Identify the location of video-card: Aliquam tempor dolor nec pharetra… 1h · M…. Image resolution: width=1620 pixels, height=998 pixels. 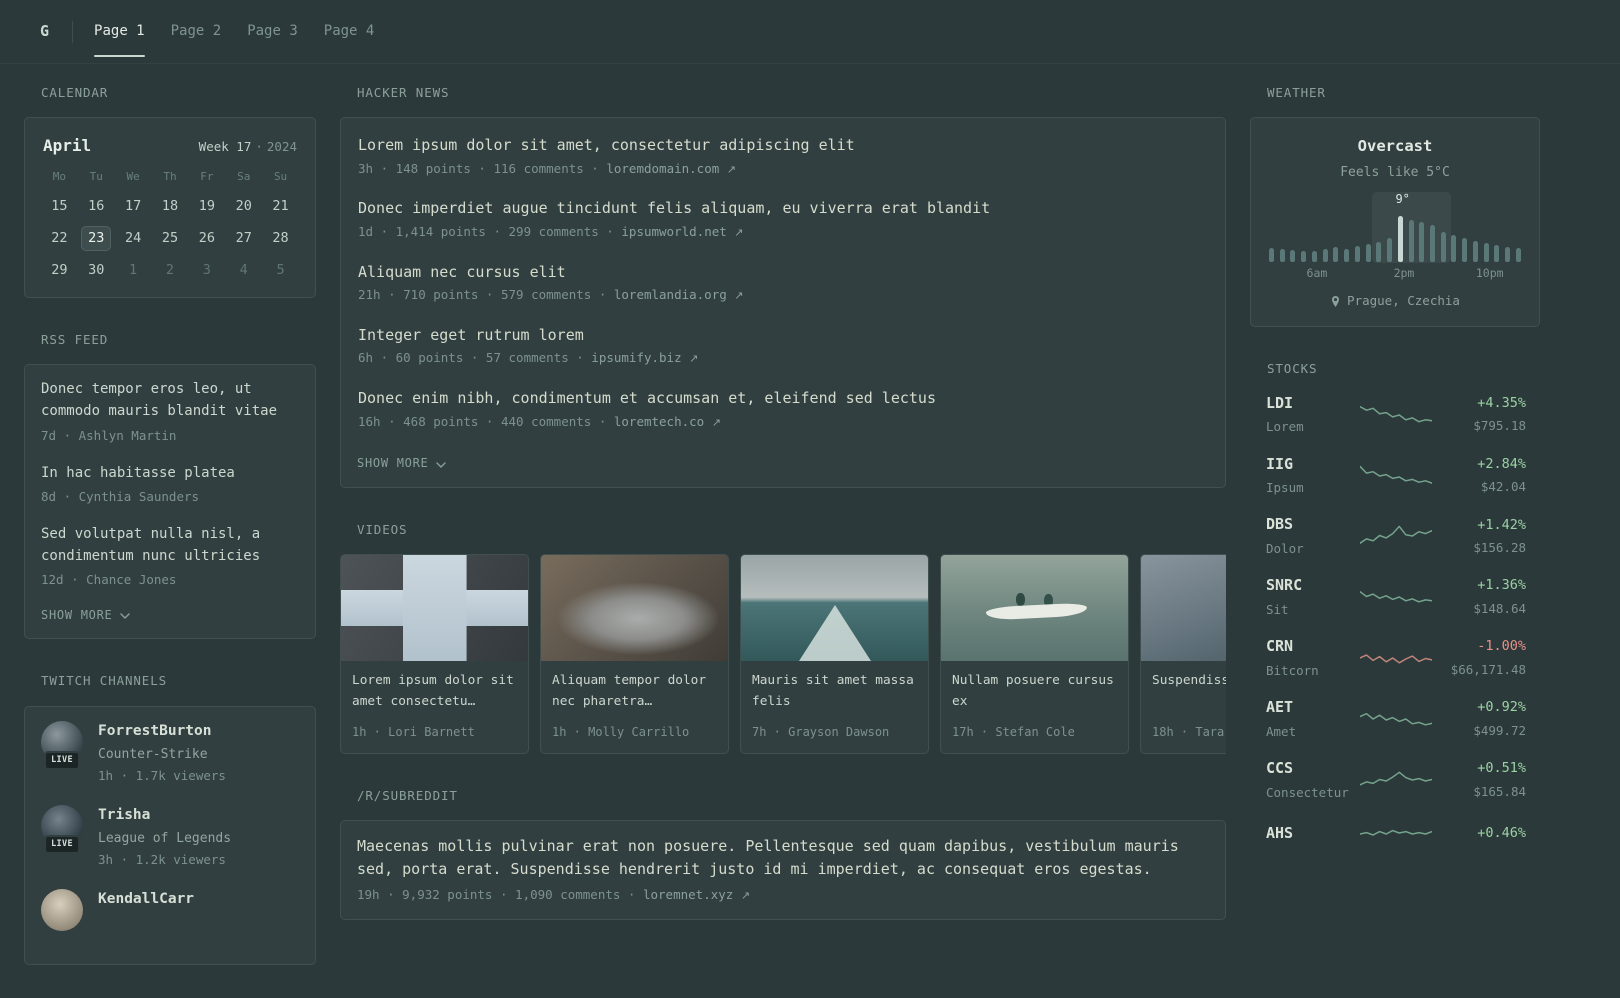
(634, 653).